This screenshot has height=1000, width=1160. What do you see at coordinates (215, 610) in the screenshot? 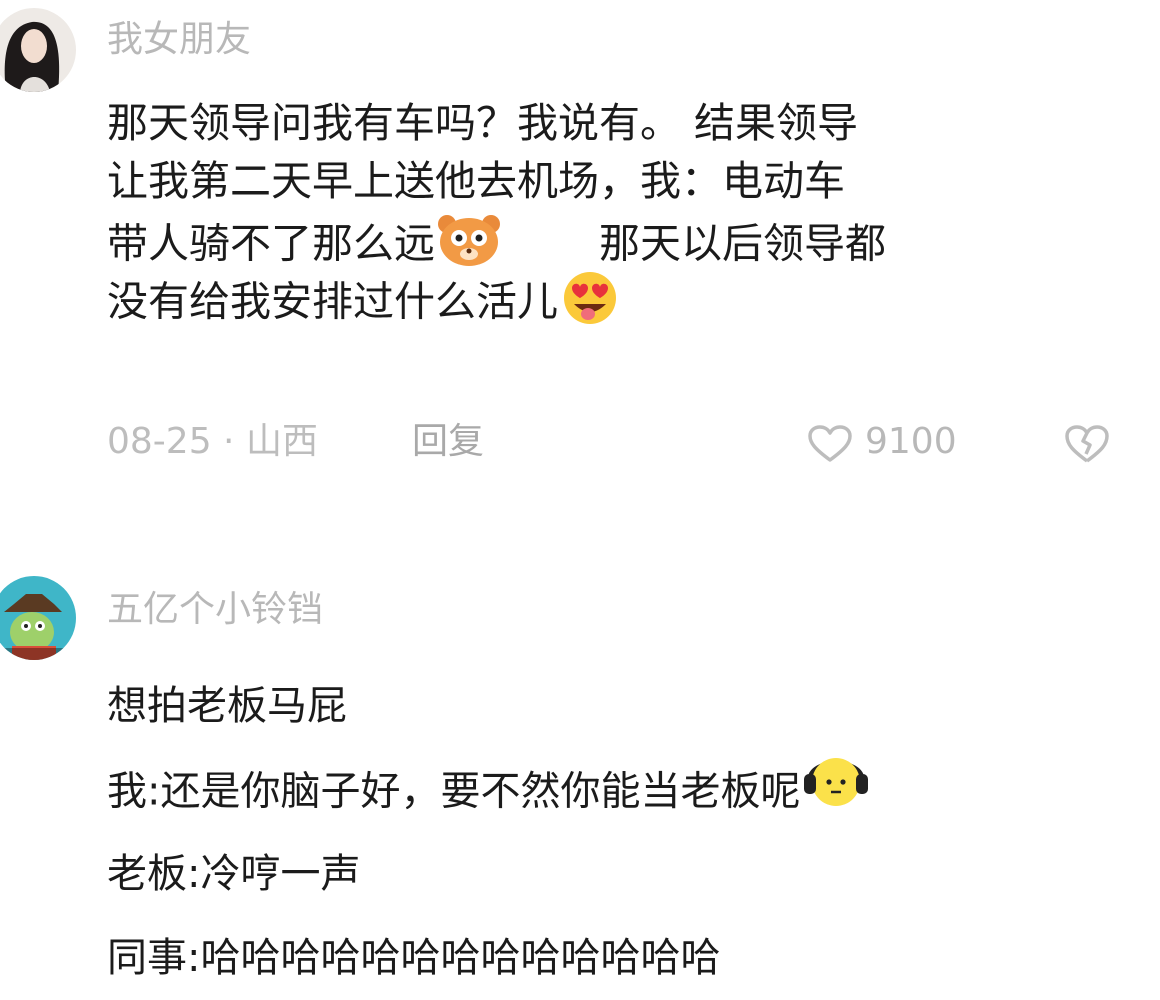
I see `username: 五亿个小铃铛` at bounding box center [215, 610].